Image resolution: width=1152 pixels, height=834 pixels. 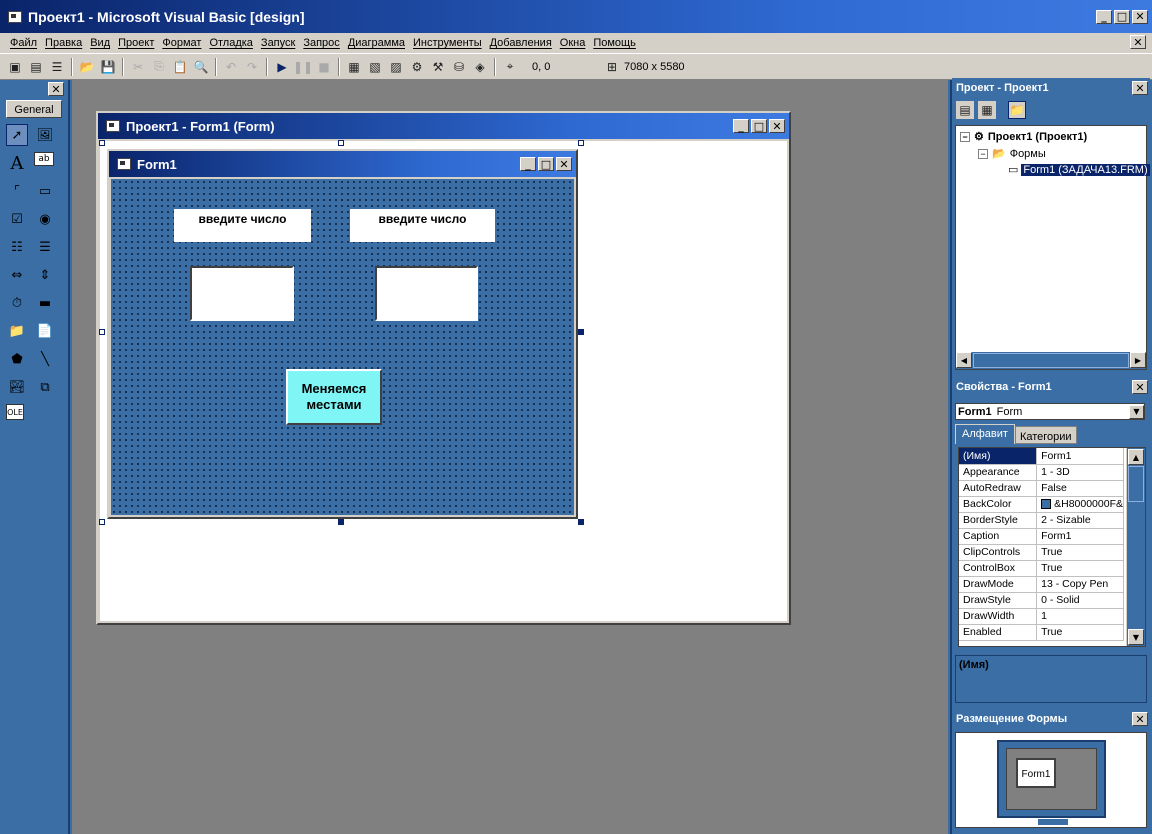 I want to click on menu-item-4: Формат, so click(x=181, y=43).